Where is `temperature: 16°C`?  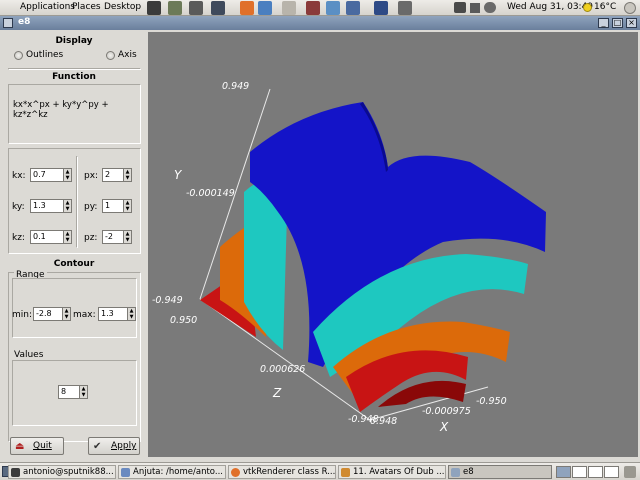 temperature: 16°C is located at coordinates (605, 7).